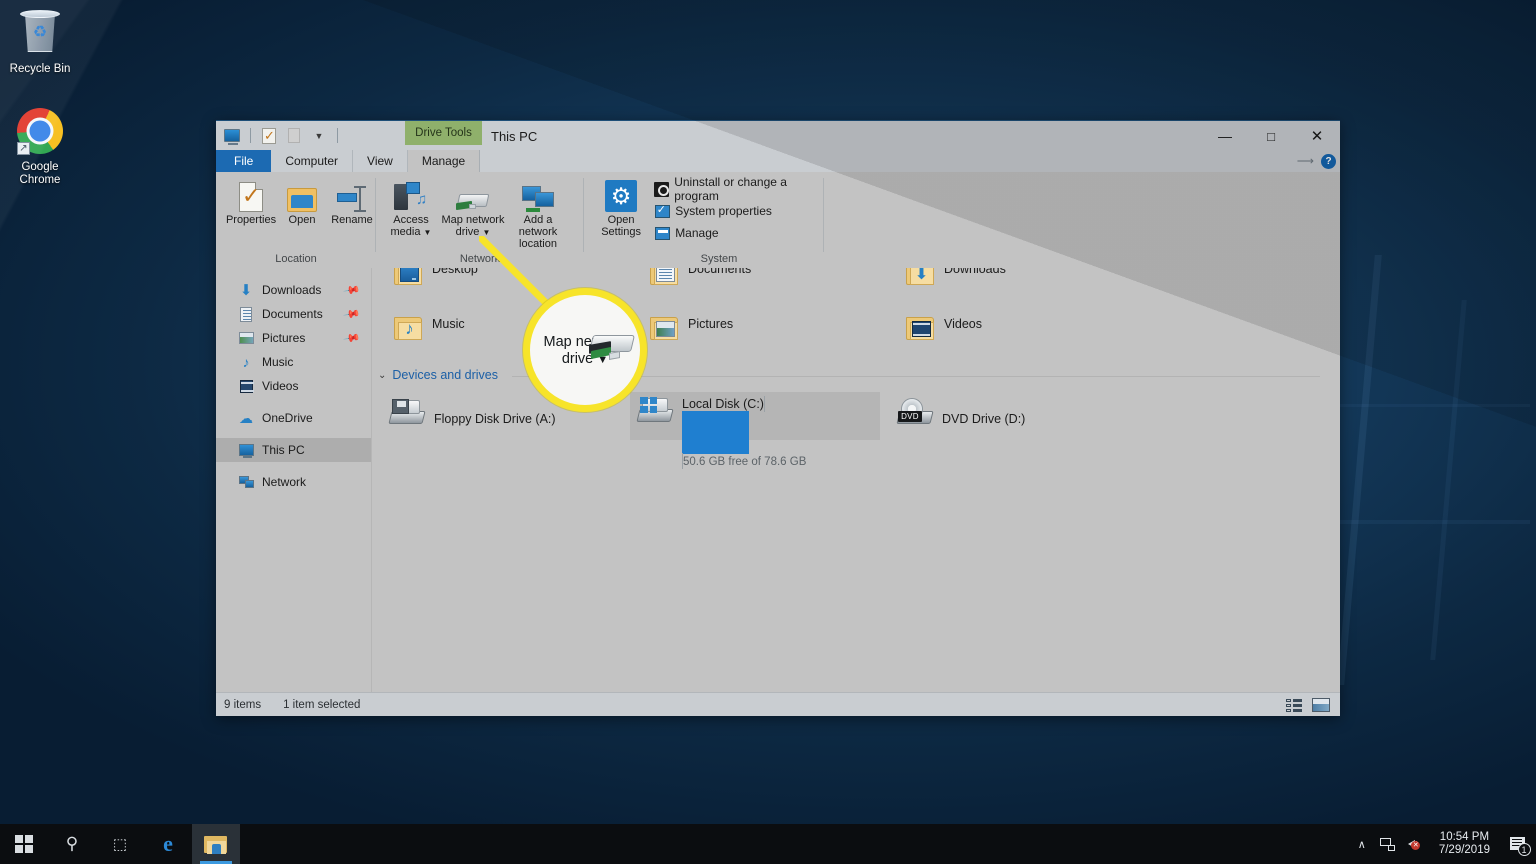 The width and height of the screenshot is (1536, 864). What do you see at coordinates (429, 328) in the screenshot?
I see `list-item: ♪ Music` at bounding box center [429, 328].